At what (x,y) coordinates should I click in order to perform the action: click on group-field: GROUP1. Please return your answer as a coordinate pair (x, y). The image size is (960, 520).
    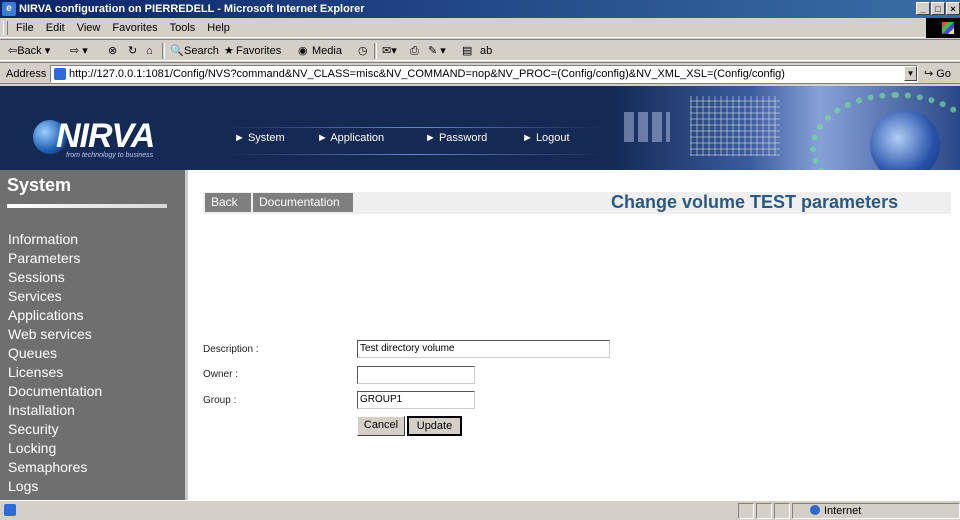
    Looking at the image, I should click on (416, 400).